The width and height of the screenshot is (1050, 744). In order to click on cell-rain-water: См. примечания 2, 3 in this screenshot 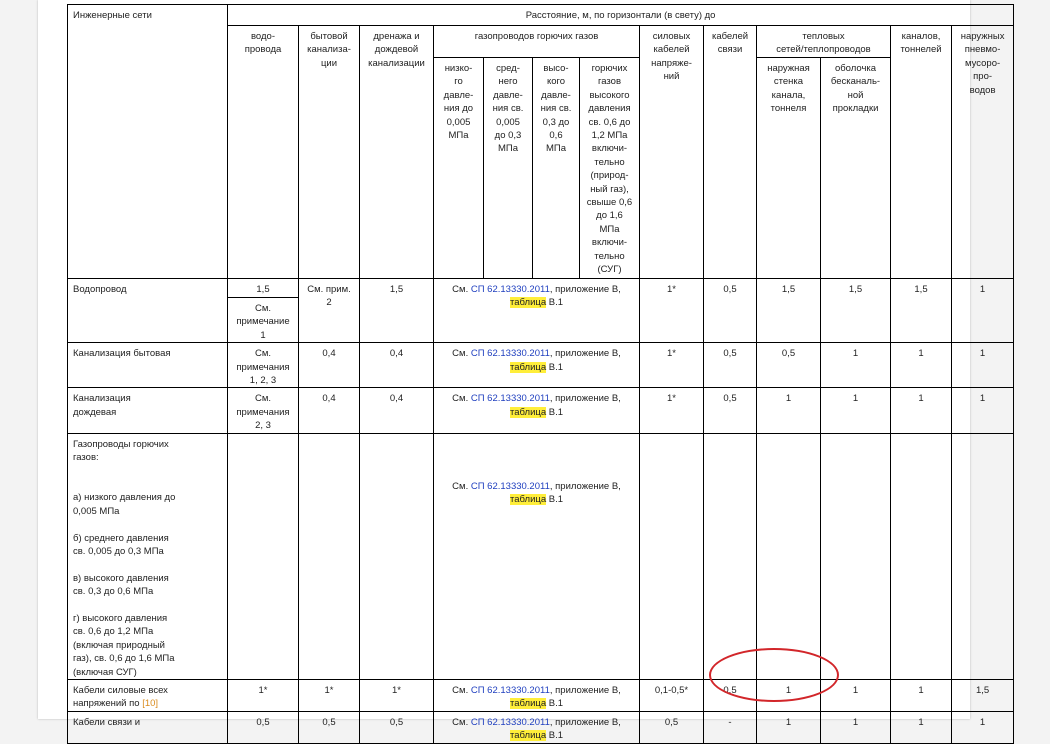, I will do `click(263, 410)`.